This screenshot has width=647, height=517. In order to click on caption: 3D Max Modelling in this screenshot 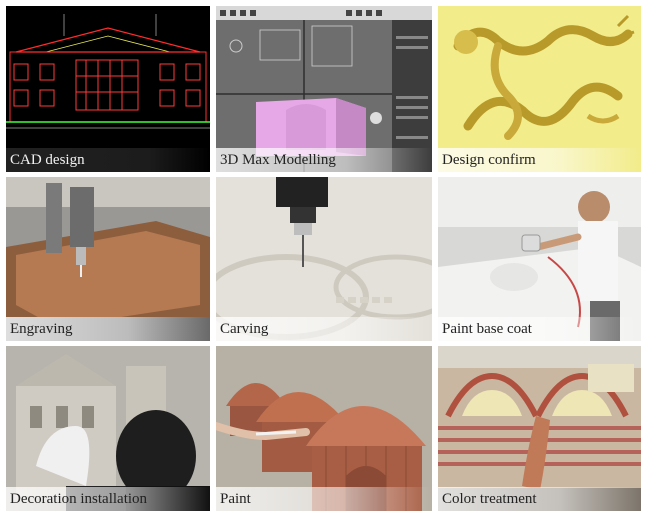, I will do `click(324, 160)`.